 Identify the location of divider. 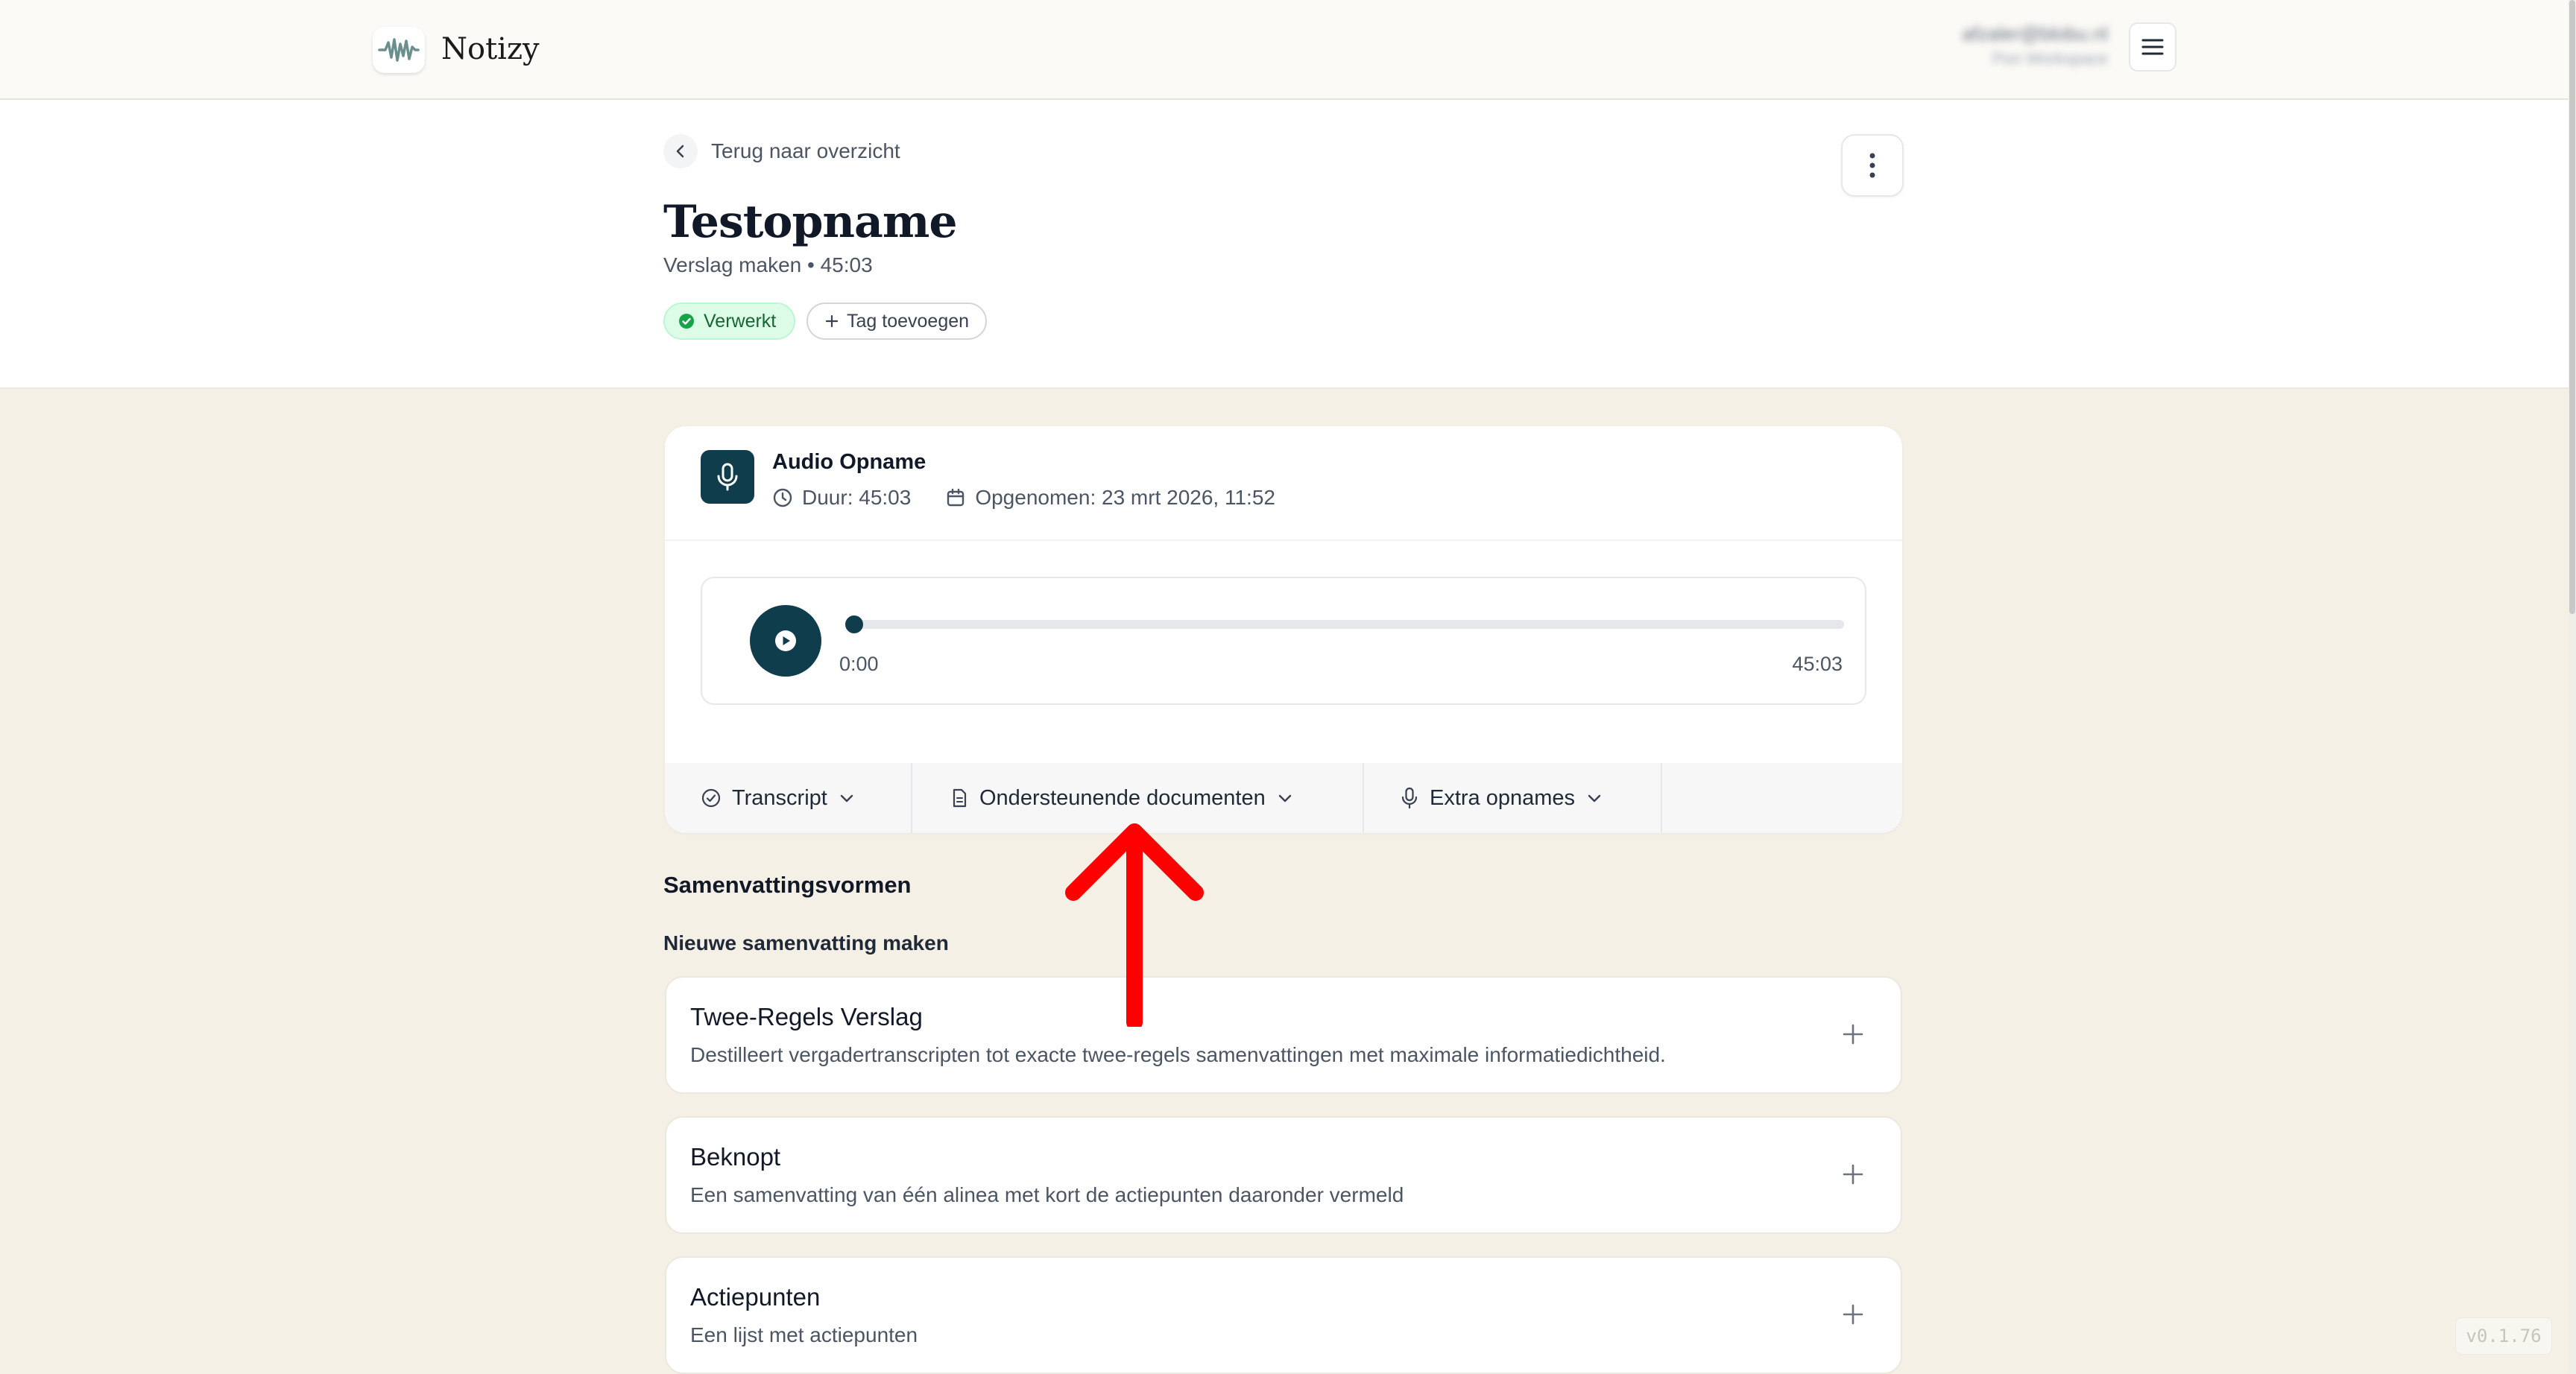
(1283, 540).